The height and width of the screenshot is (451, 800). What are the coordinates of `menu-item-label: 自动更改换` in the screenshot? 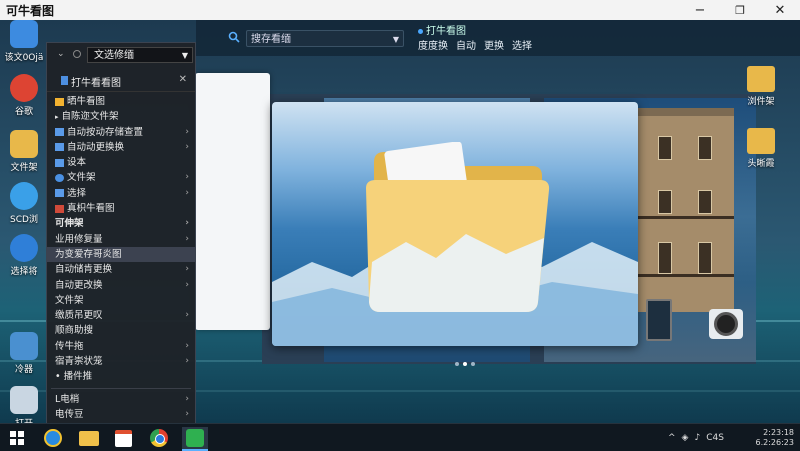 It's located at (79, 285).